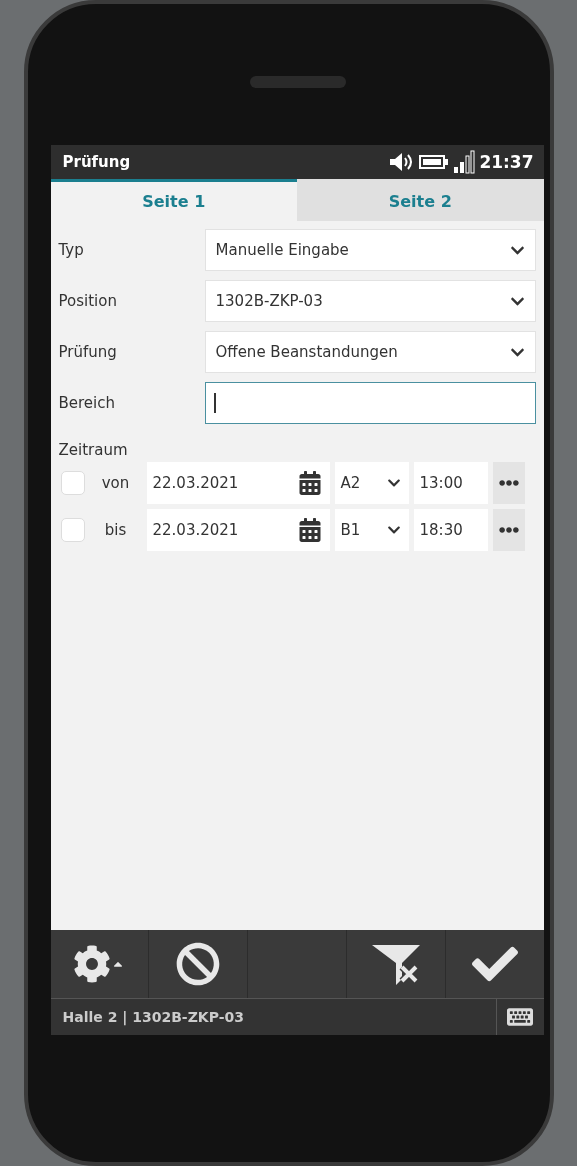  I want to click on tab: Seite 2, so click(420, 200).